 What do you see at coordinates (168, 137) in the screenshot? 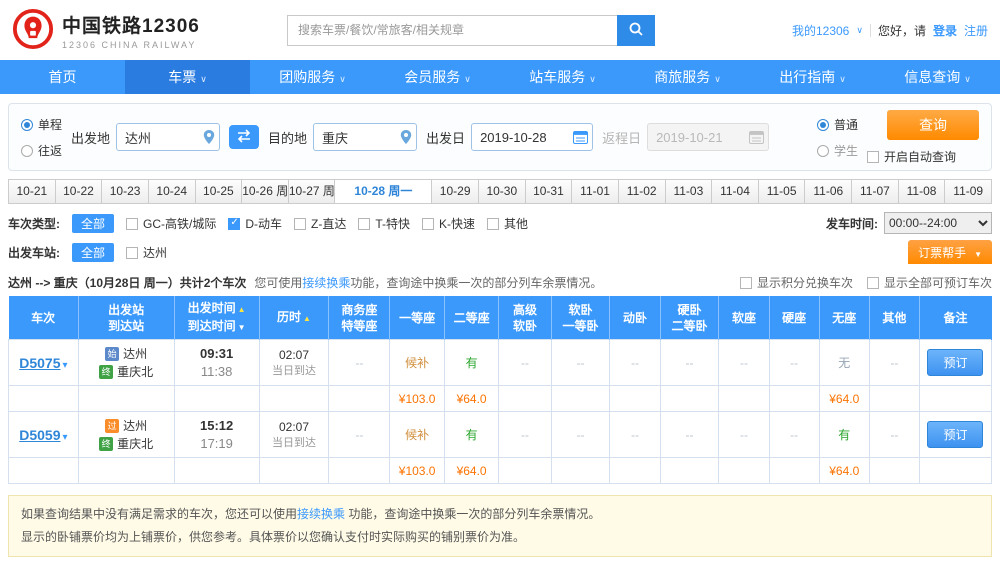
I see `from-station-input` at bounding box center [168, 137].